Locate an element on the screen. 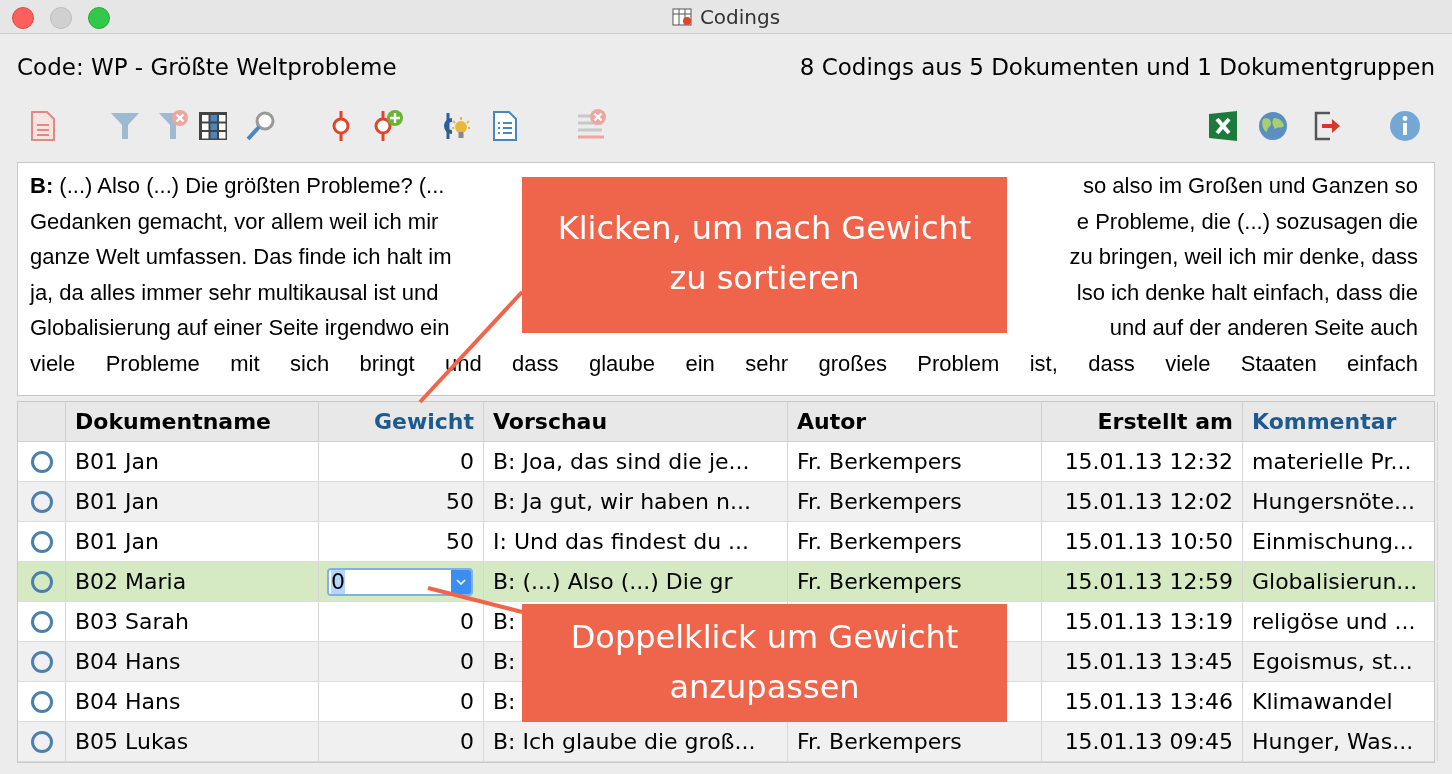 The width and height of the screenshot is (1452, 774). table-cell-text: 15.01.13 10:50 is located at coordinates (1148, 542).